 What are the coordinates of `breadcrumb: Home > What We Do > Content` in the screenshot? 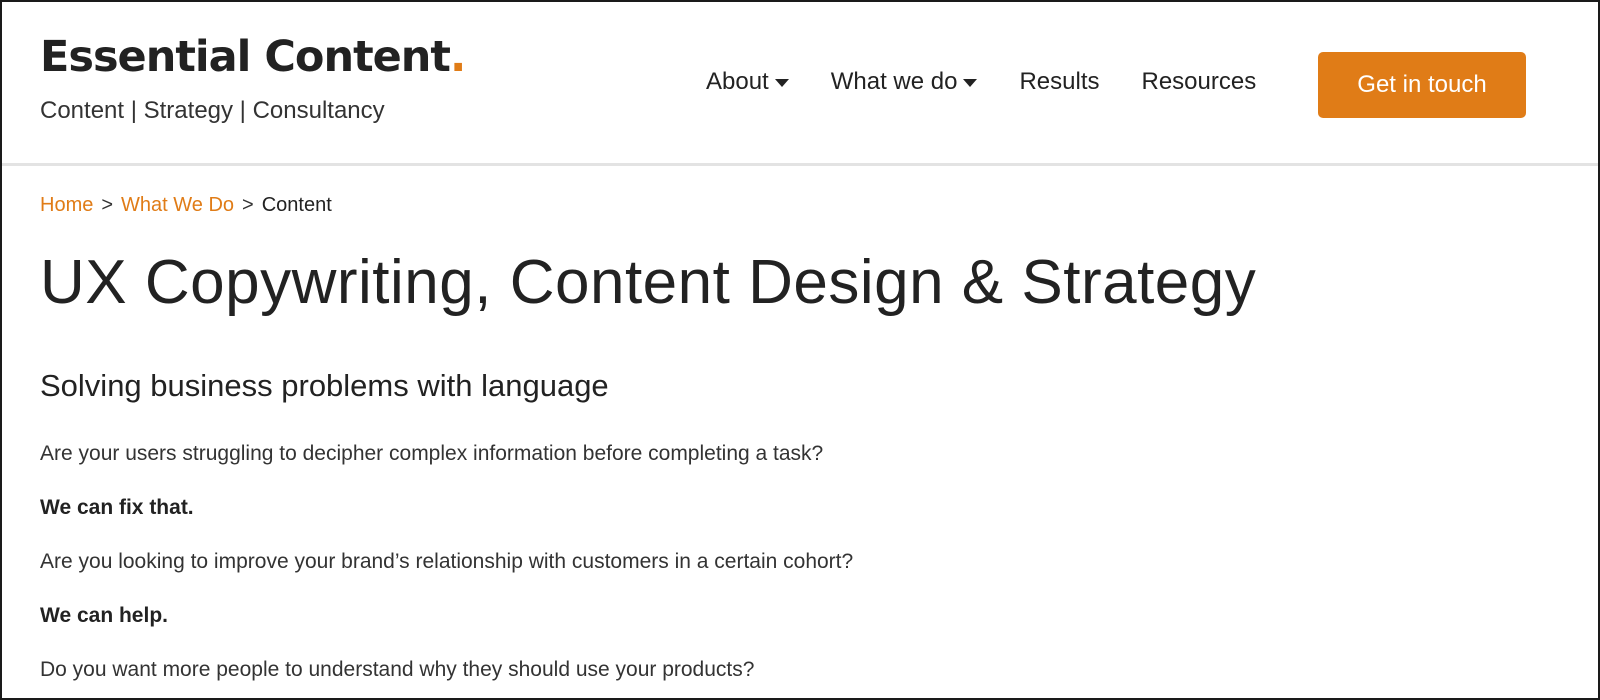 It's located at (790, 205).